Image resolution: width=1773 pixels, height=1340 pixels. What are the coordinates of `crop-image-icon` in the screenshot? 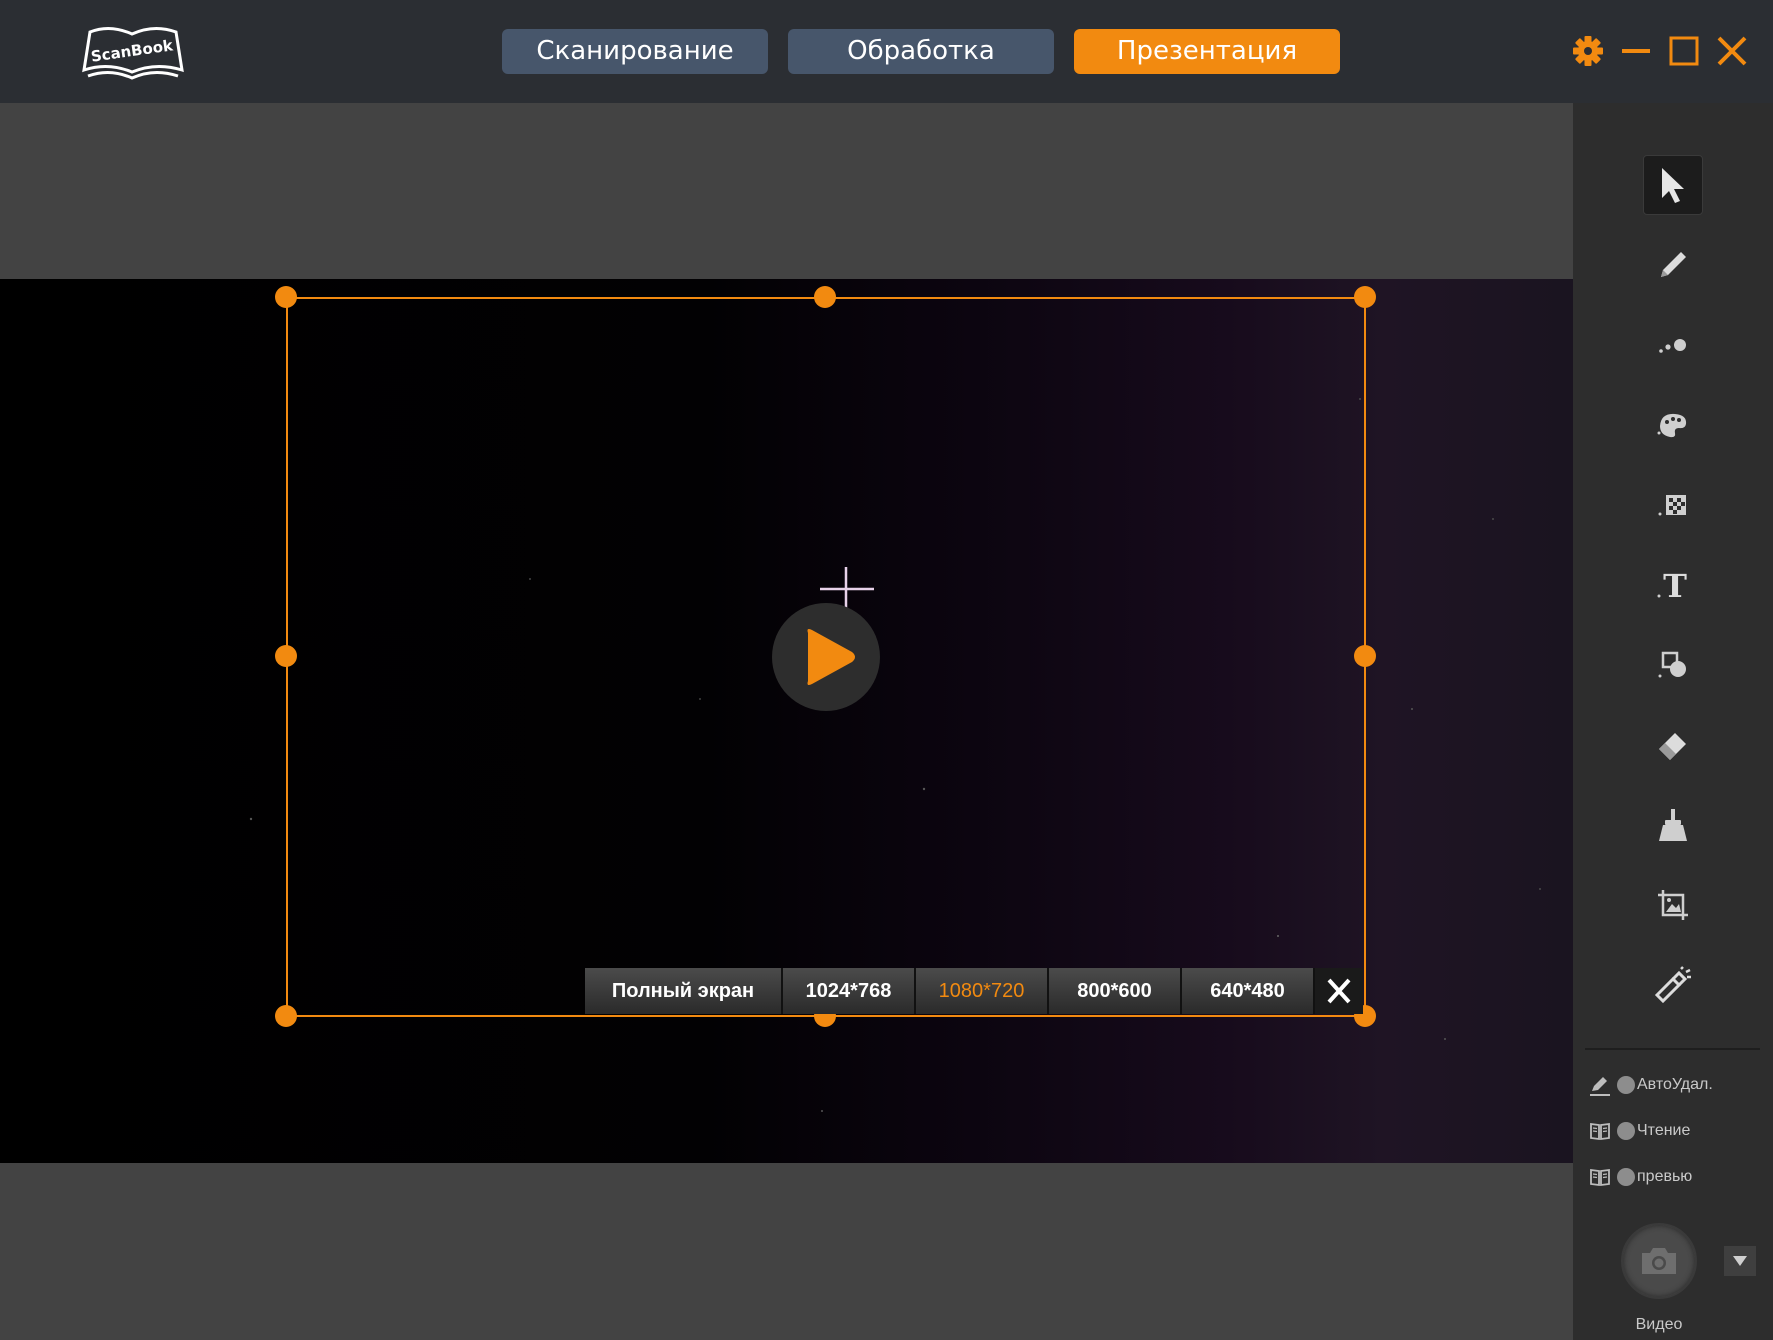 It's located at (1673, 905).